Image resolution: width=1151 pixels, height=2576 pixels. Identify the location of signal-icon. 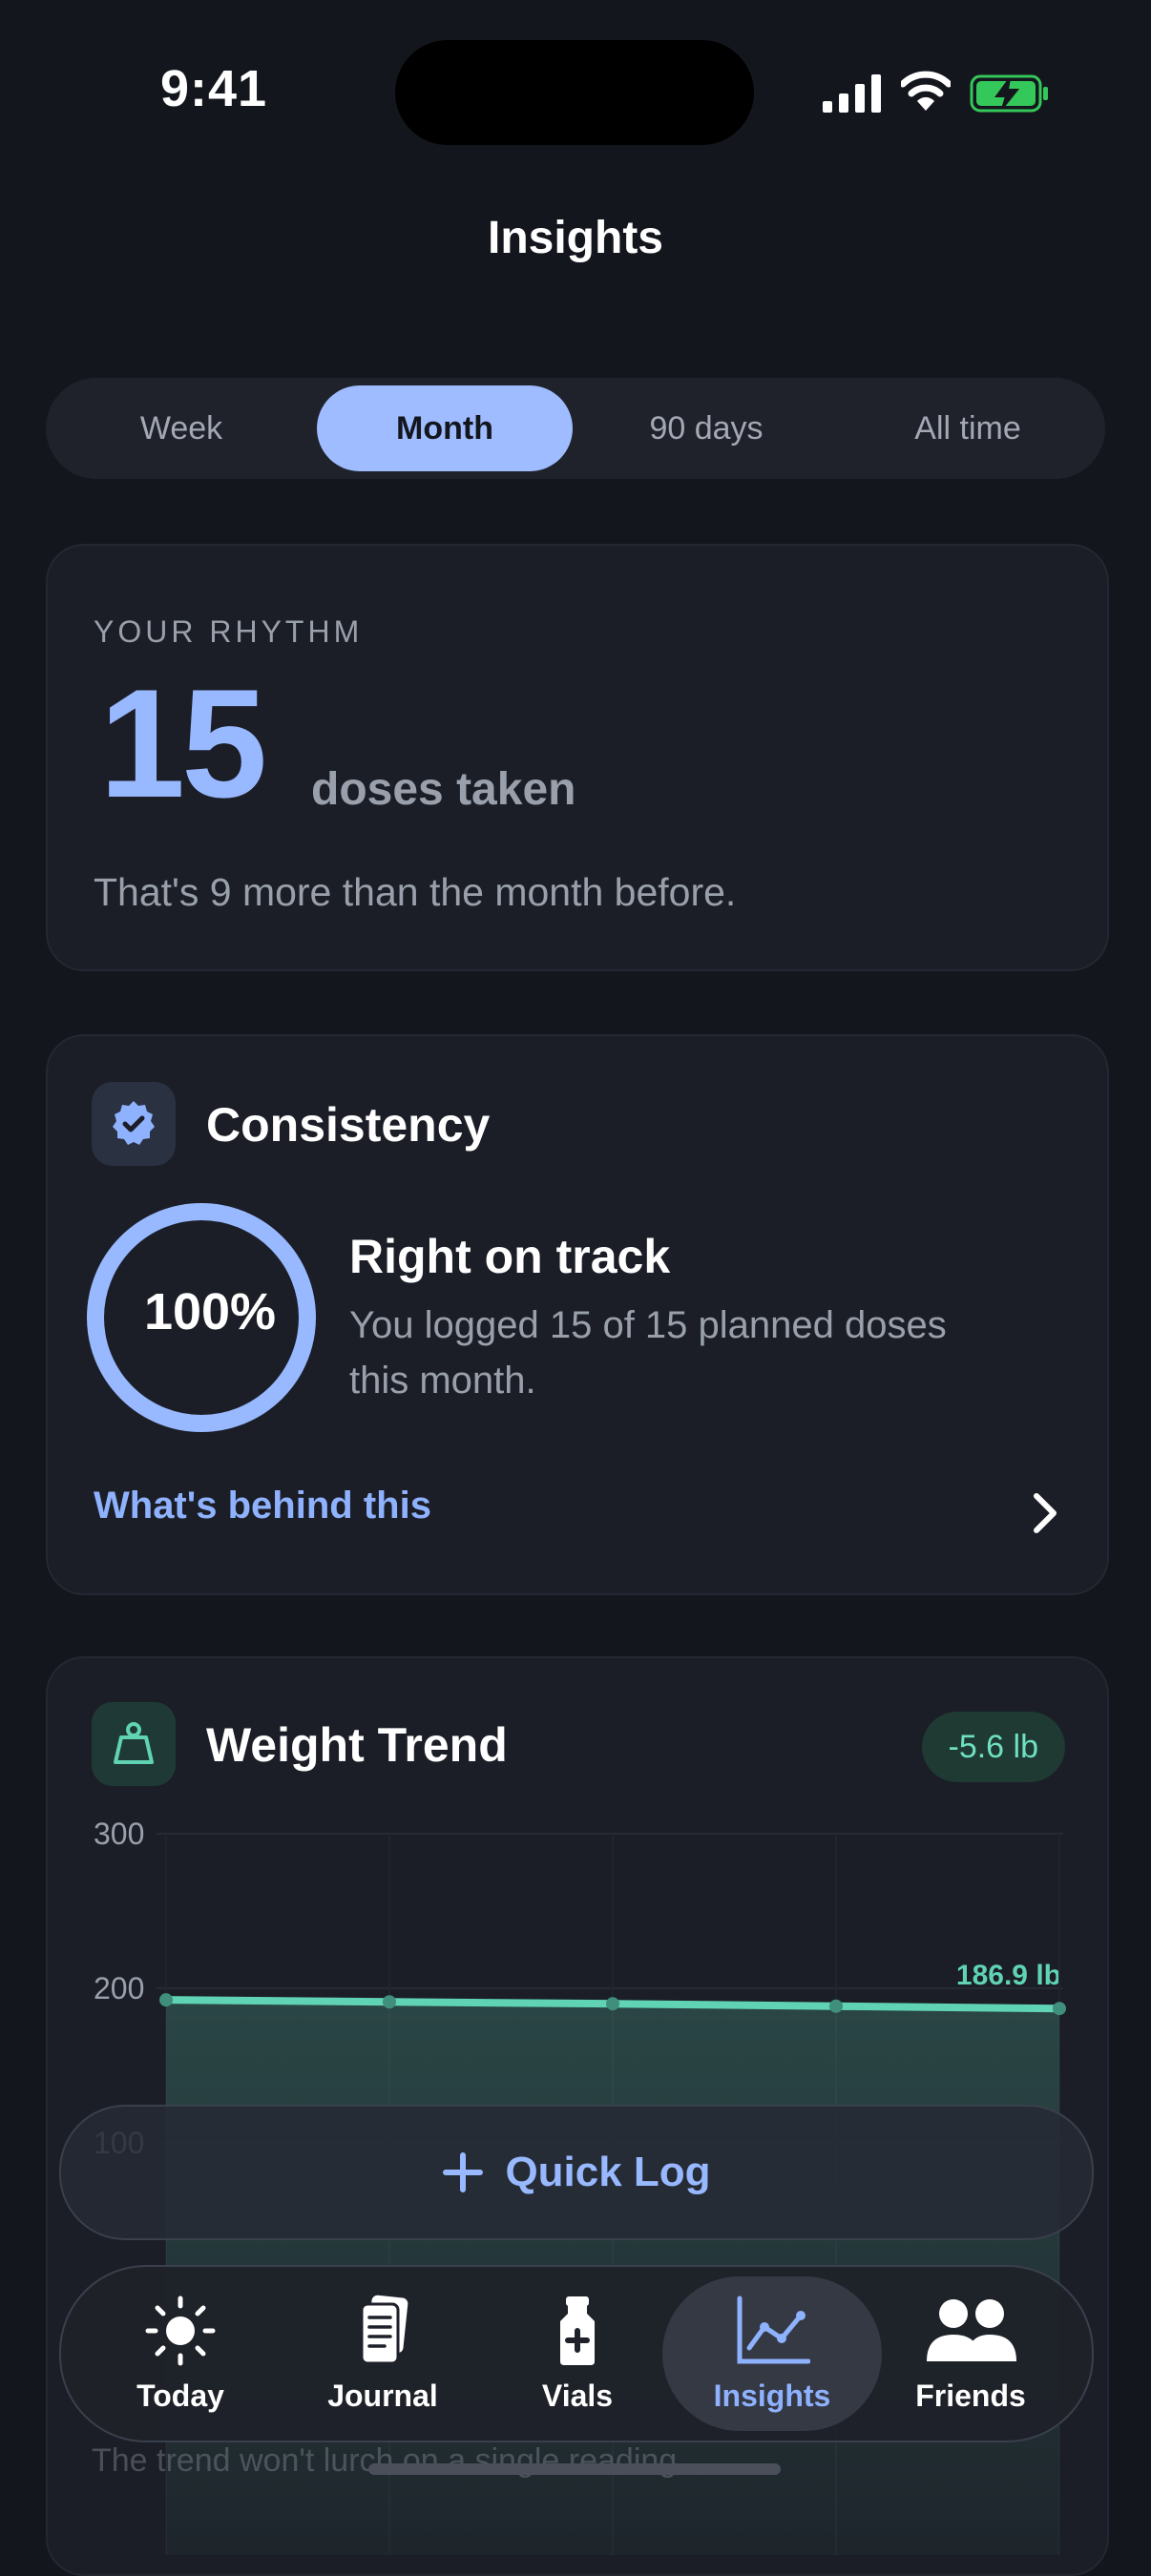
(852, 93).